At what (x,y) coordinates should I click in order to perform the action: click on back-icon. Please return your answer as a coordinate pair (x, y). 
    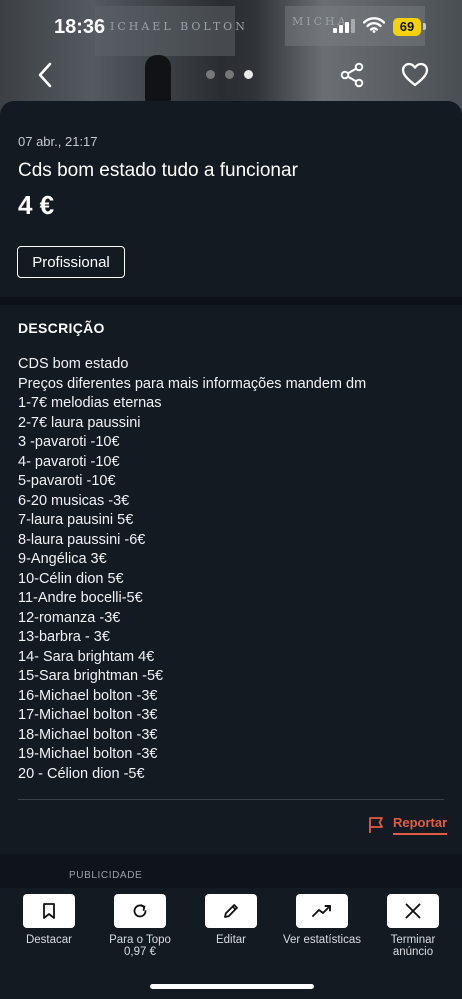
    Looking at the image, I should click on (45, 75).